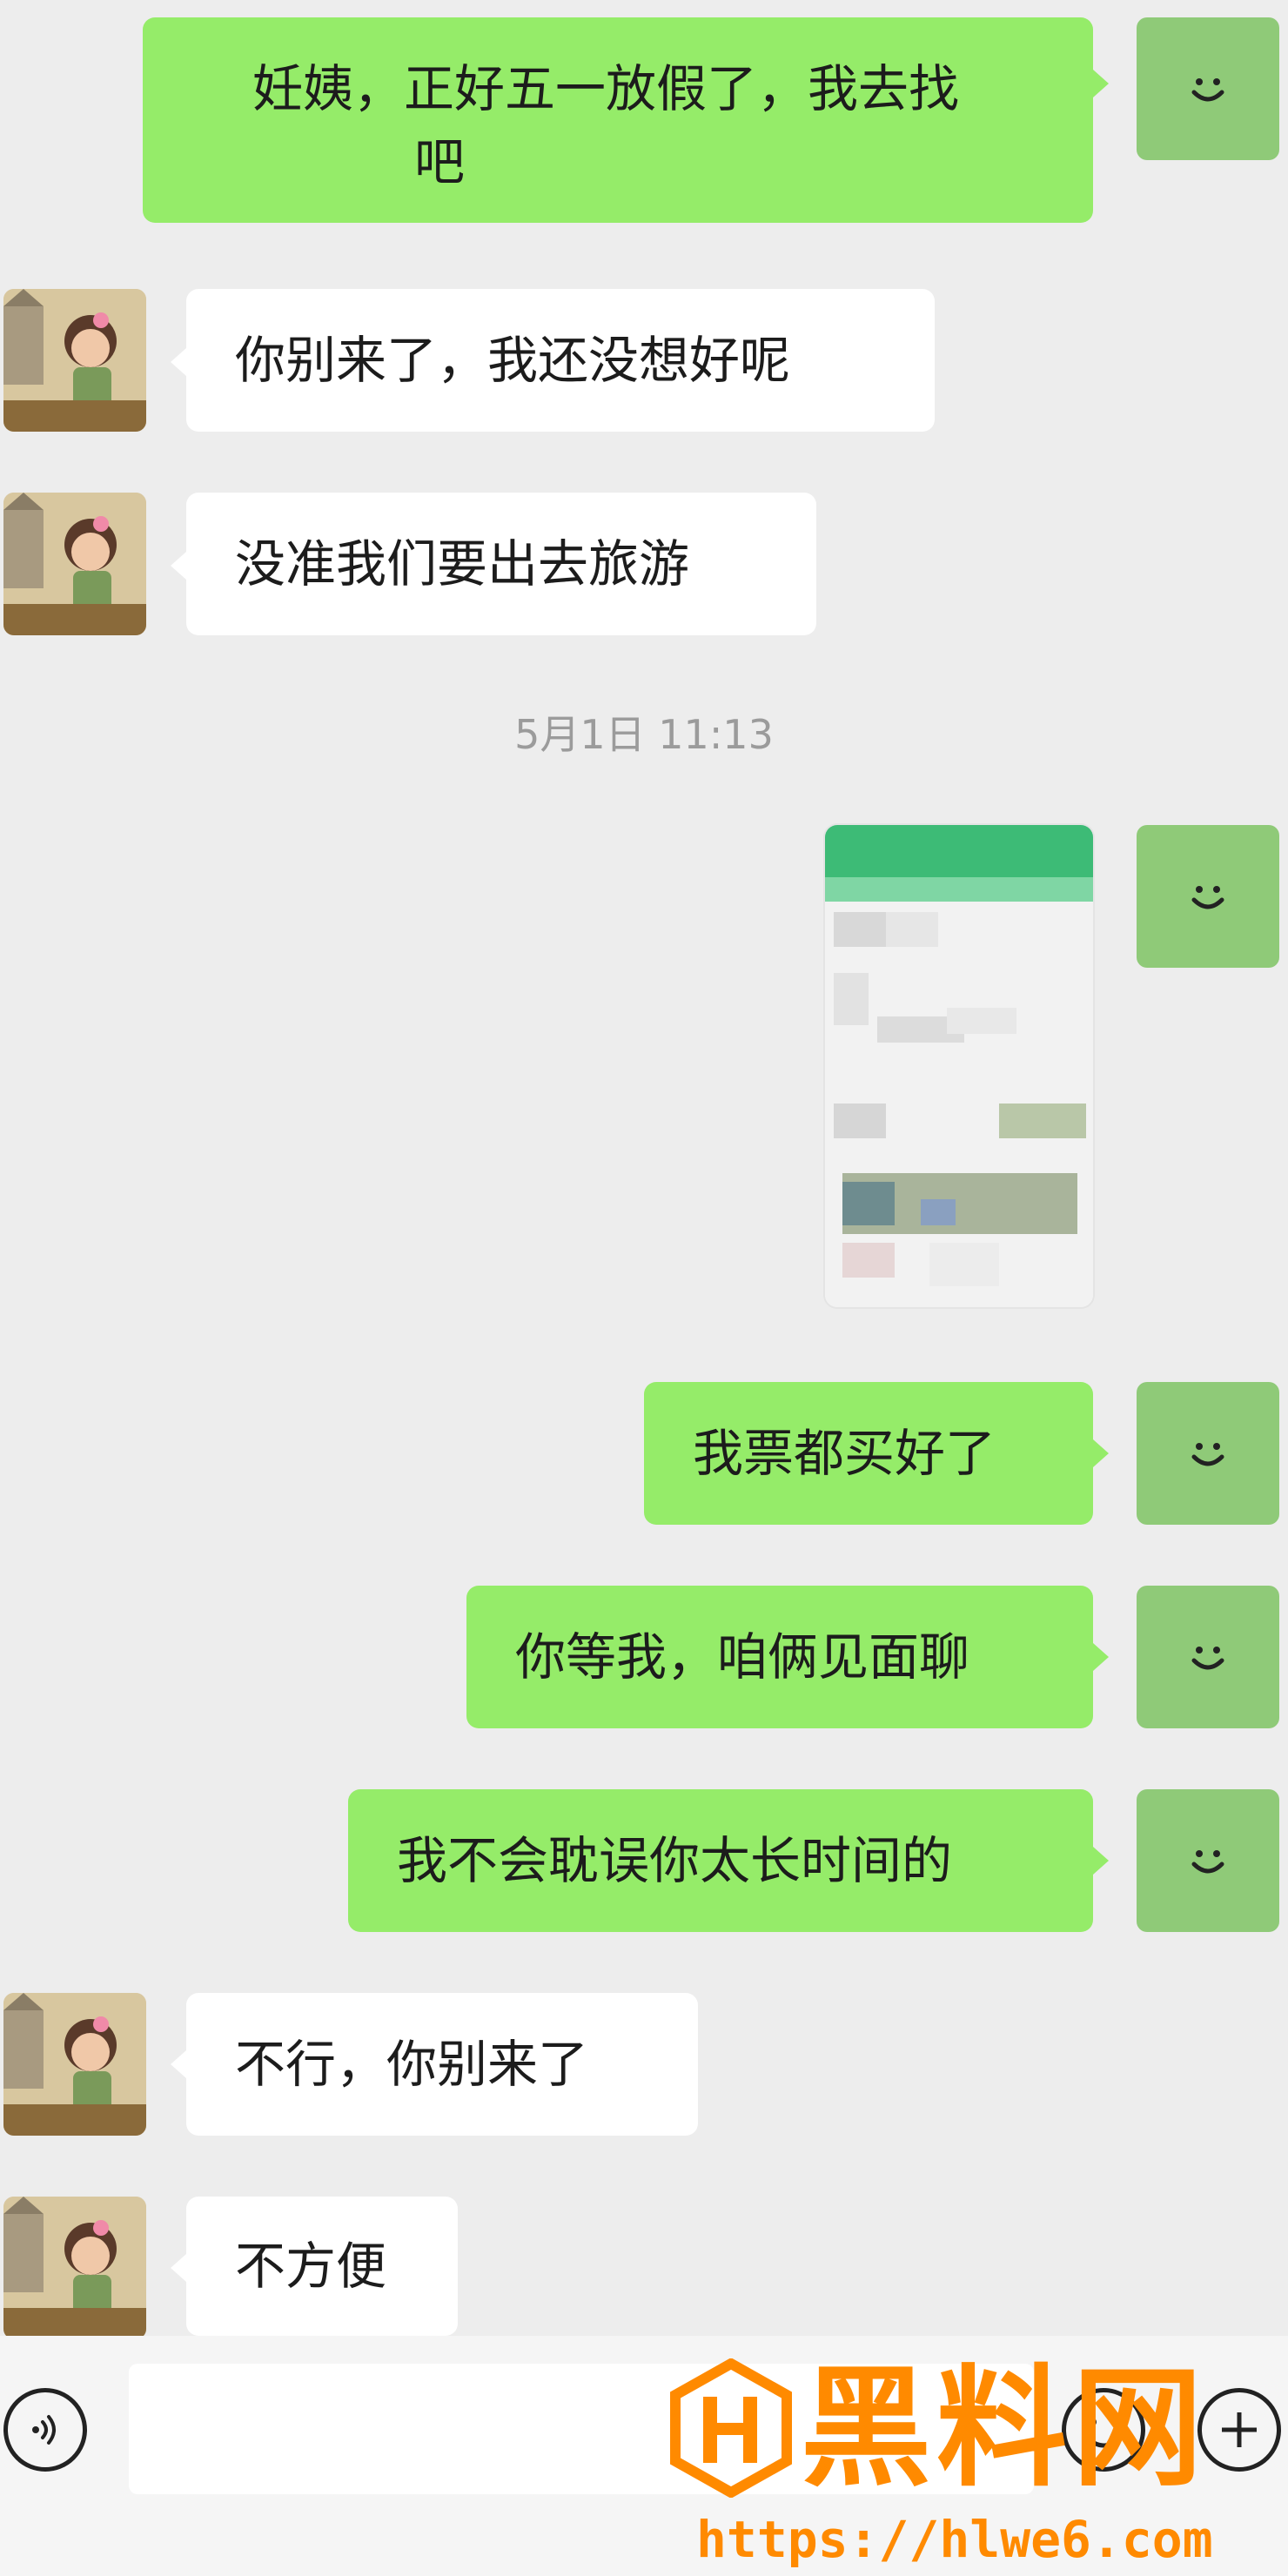  I want to click on watermark-url: https://hlwe6.com, so click(955, 2539).